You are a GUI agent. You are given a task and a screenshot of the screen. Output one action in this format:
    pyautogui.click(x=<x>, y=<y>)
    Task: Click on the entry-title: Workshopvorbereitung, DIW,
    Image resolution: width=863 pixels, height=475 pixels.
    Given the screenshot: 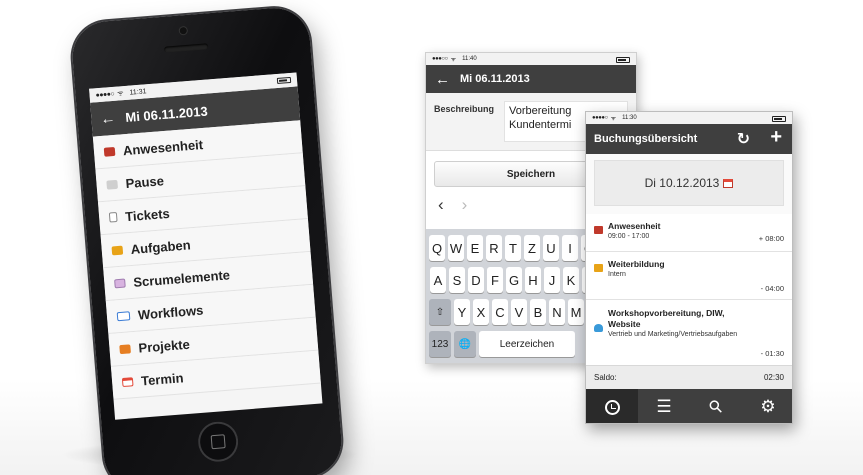 What is the action you would take?
    pyautogui.click(x=666, y=313)
    